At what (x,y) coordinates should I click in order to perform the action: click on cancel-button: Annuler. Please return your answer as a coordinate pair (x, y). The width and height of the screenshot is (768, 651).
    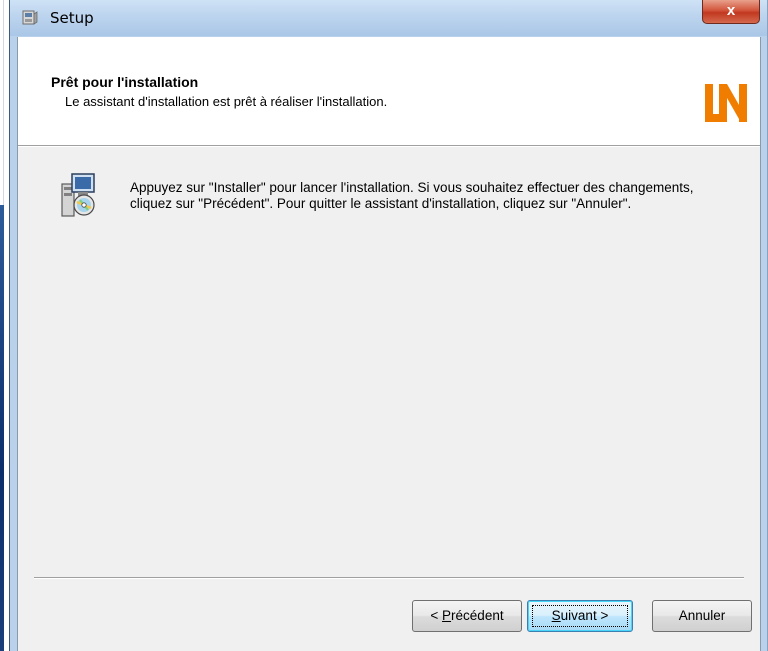
    Looking at the image, I should click on (702, 616).